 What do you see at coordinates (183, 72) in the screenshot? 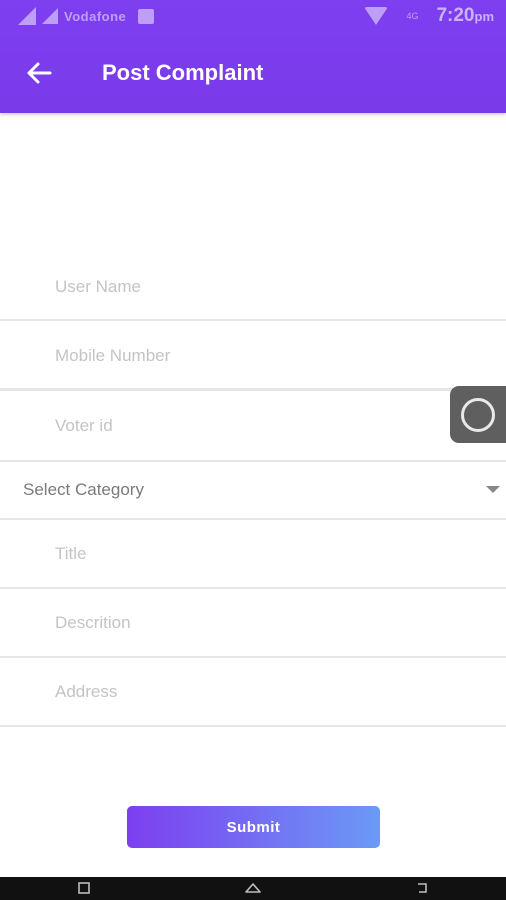
I see `page-title: Post Complaint` at bounding box center [183, 72].